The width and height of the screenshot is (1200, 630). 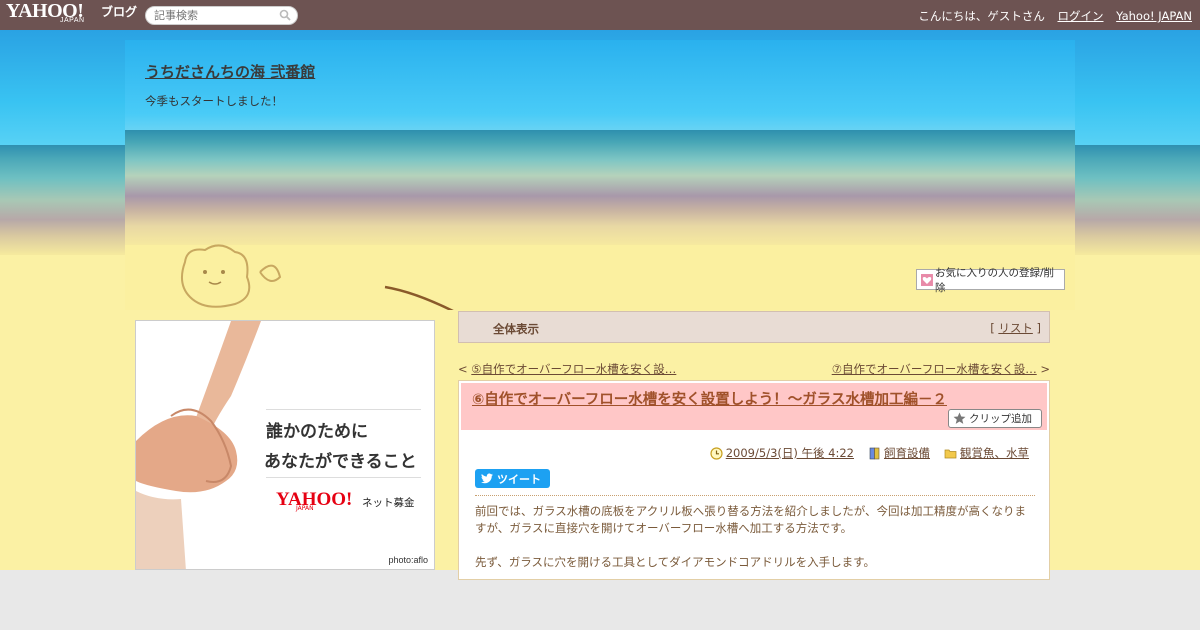 What do you see at coordinates (487, 478) in the screenshot?
I see `twitter-bird-icon` at bounding box center [487, 478].